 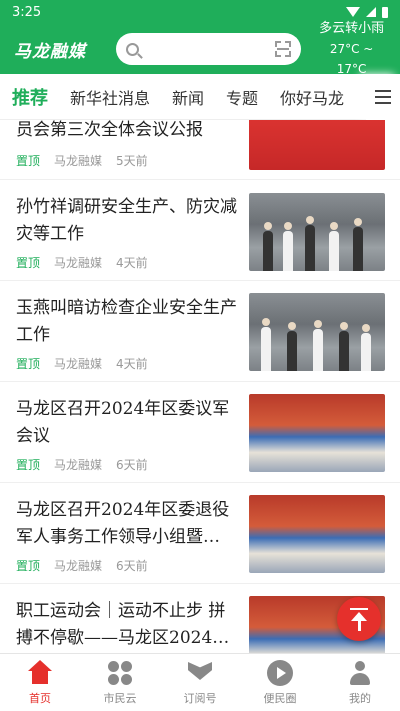 What do you see at coordinates (120, 698) in the screenshot?
I see `nav-label: 市民云` at bounding box center [120, 698].